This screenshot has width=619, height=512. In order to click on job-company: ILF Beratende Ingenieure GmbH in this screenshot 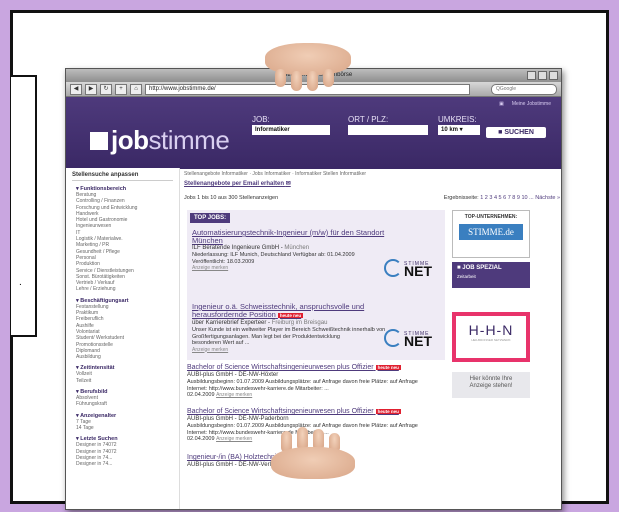, I will do `click(236, 248)`.